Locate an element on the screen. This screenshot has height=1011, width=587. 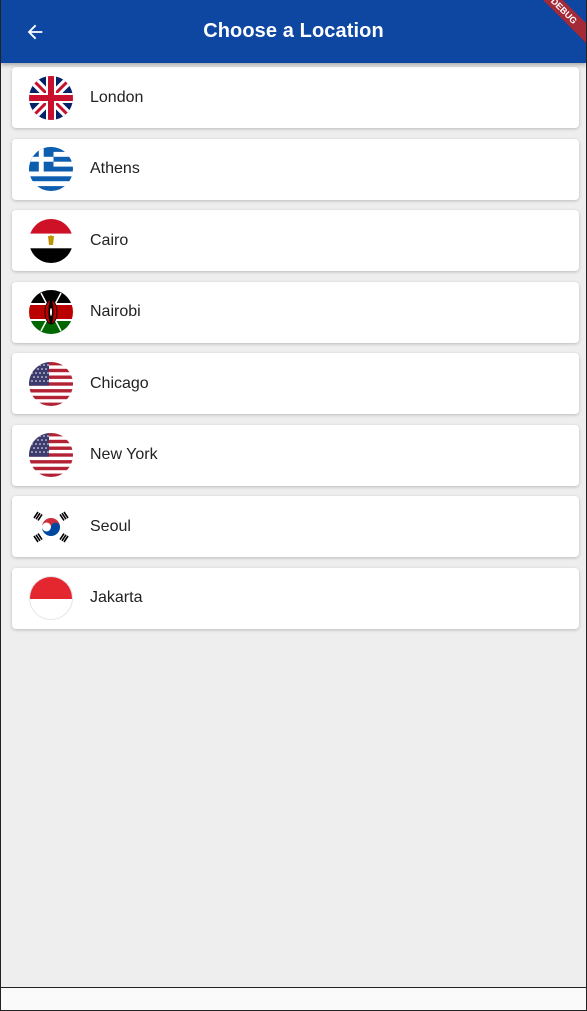
page-title: Choose a Location is located at coordinates (293, 31).